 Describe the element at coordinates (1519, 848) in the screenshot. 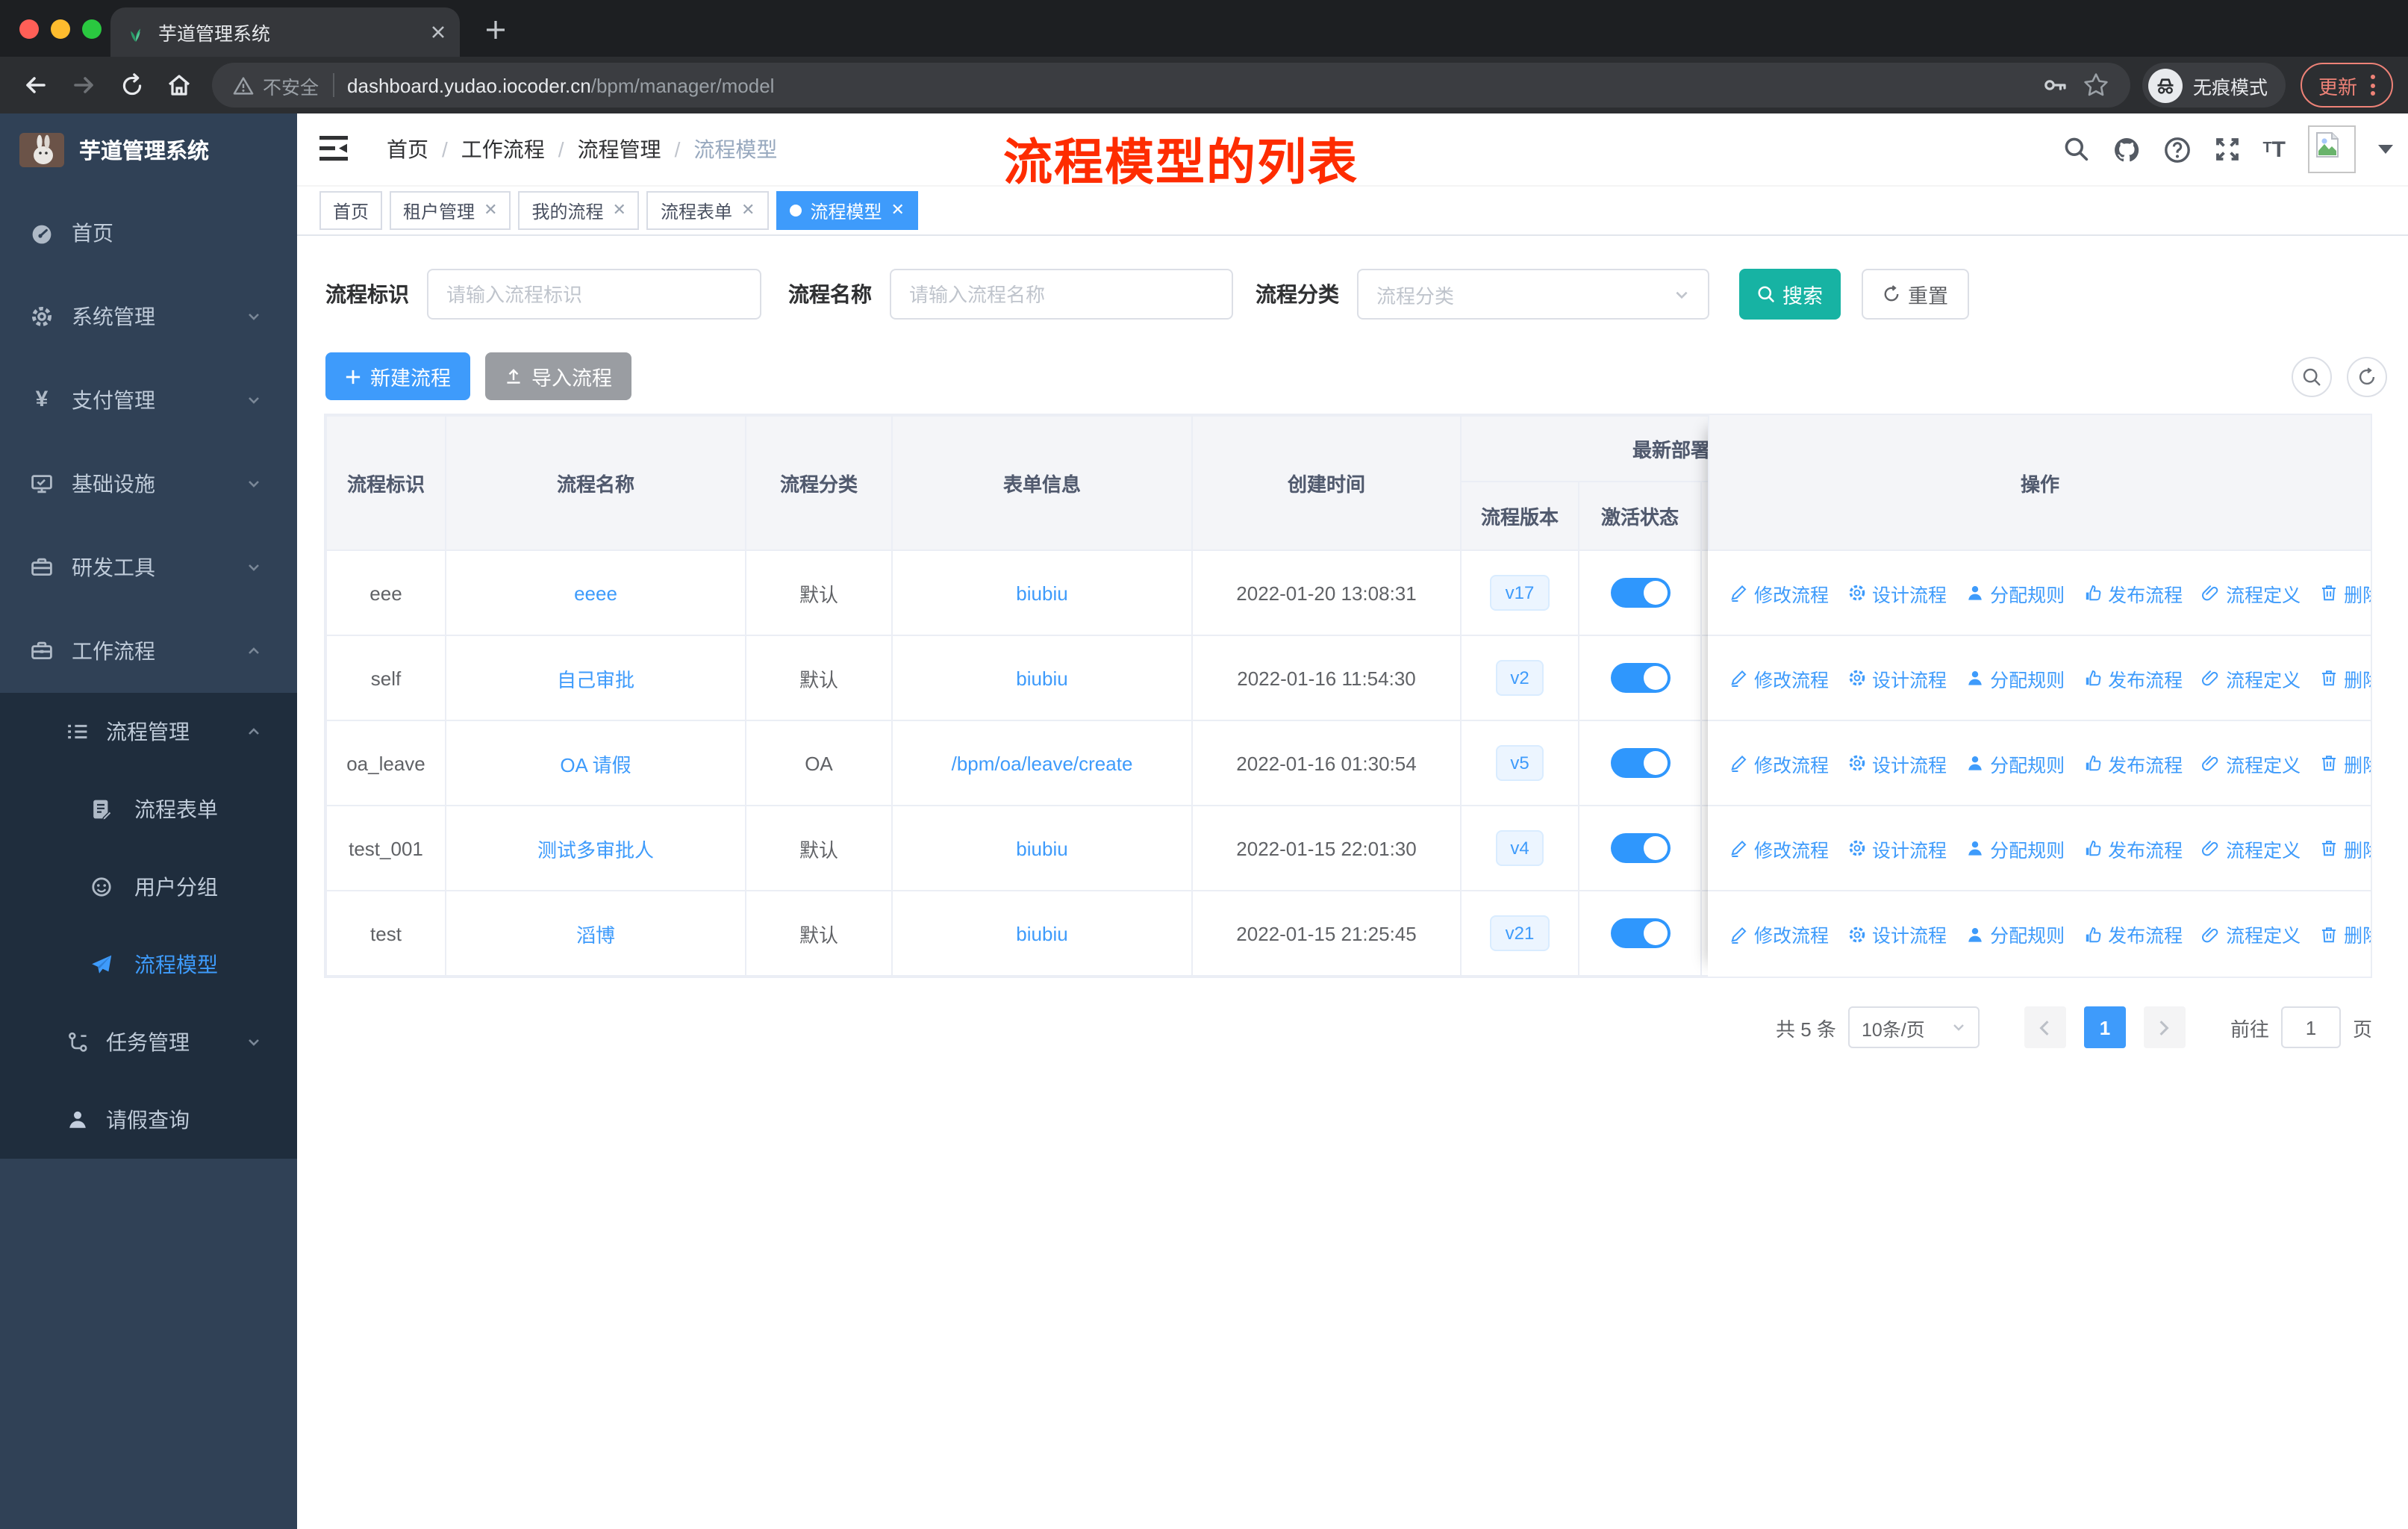

I see `version-badge: v4` at that location.